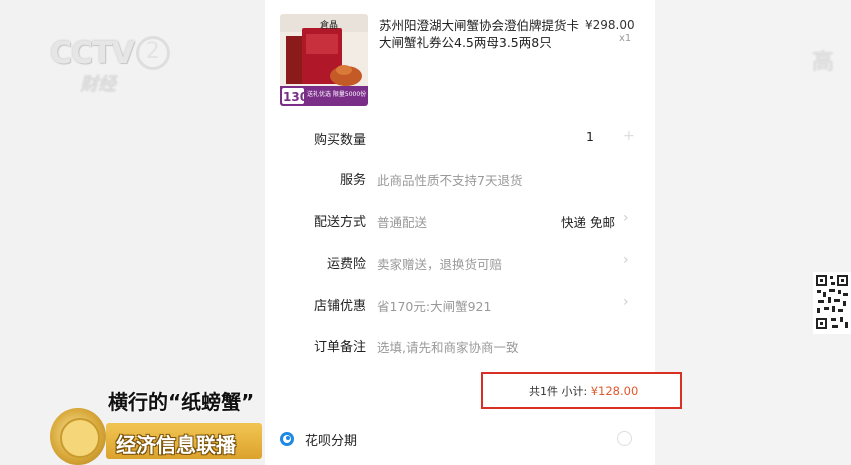  What do you see at coordinates (339, 222) in the screenshot?
I see `delivery-label: 配送方式` at bounding box center [339, 222].